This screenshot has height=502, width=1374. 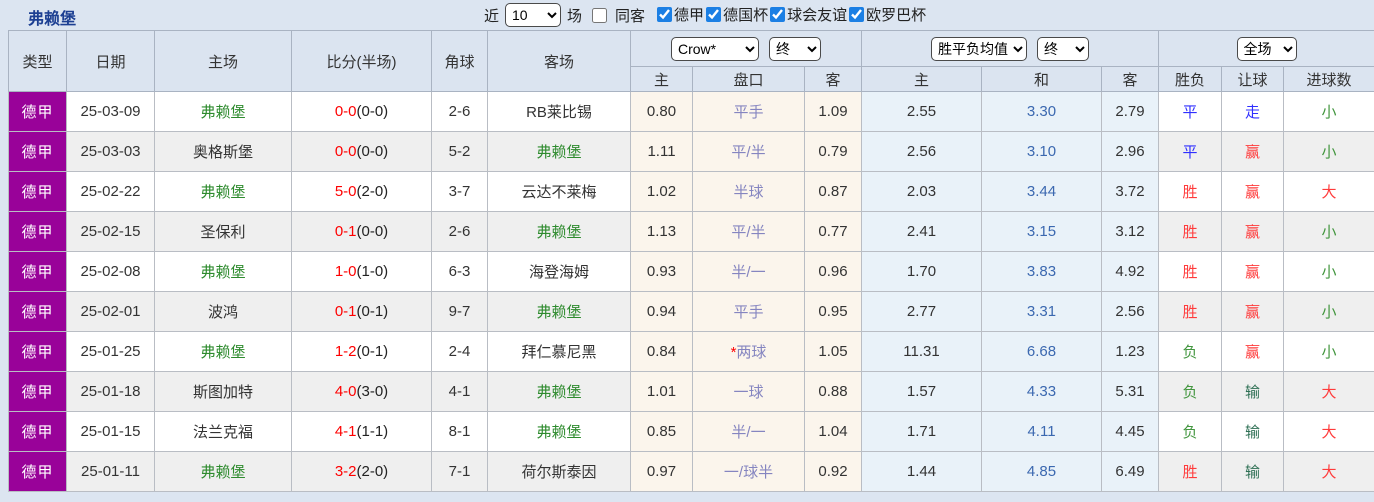 What do you see at coordinates (922, 391) in the screenshot?
I see `avg-home: 1.57` at bounding box center [922, 391].